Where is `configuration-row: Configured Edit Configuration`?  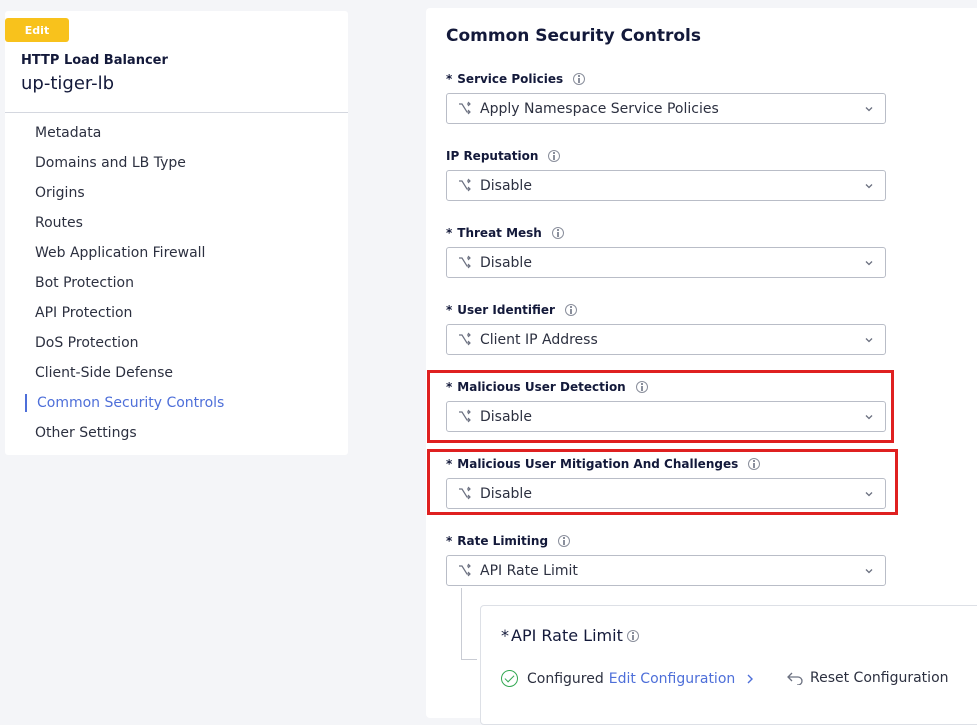
configuration-row: Configured Edit Configuration is located at coordinates (628, 678).